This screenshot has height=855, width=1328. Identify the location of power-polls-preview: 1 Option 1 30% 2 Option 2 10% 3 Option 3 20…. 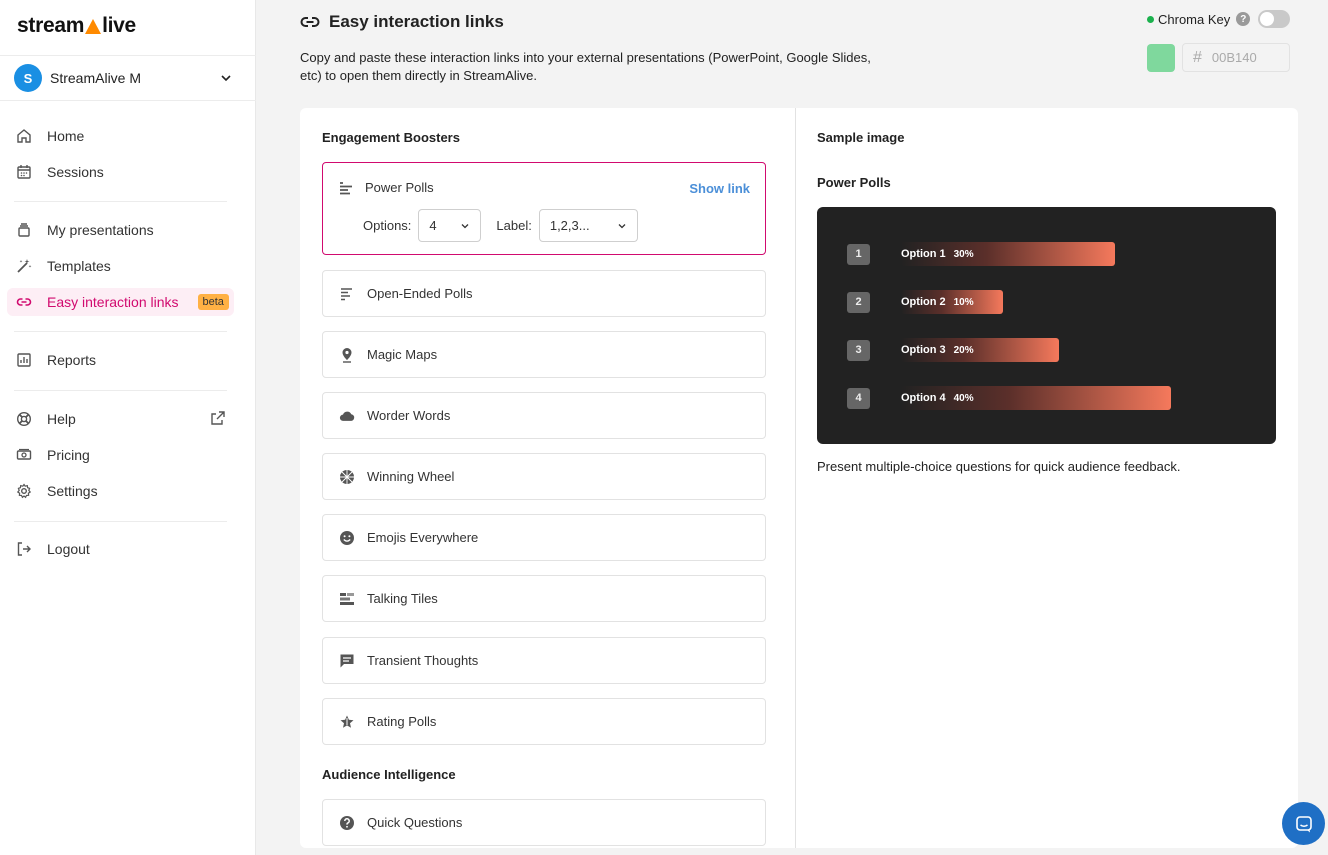
(1046, 325).